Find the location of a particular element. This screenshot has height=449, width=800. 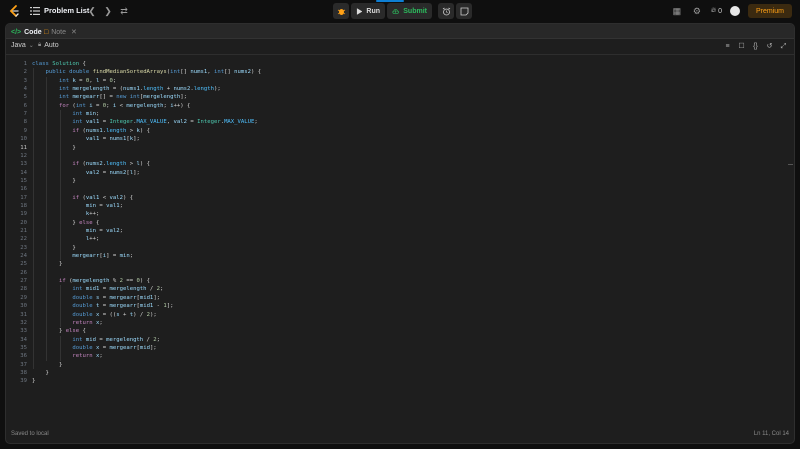

run-button: Run is located at coordinates (368, 11).